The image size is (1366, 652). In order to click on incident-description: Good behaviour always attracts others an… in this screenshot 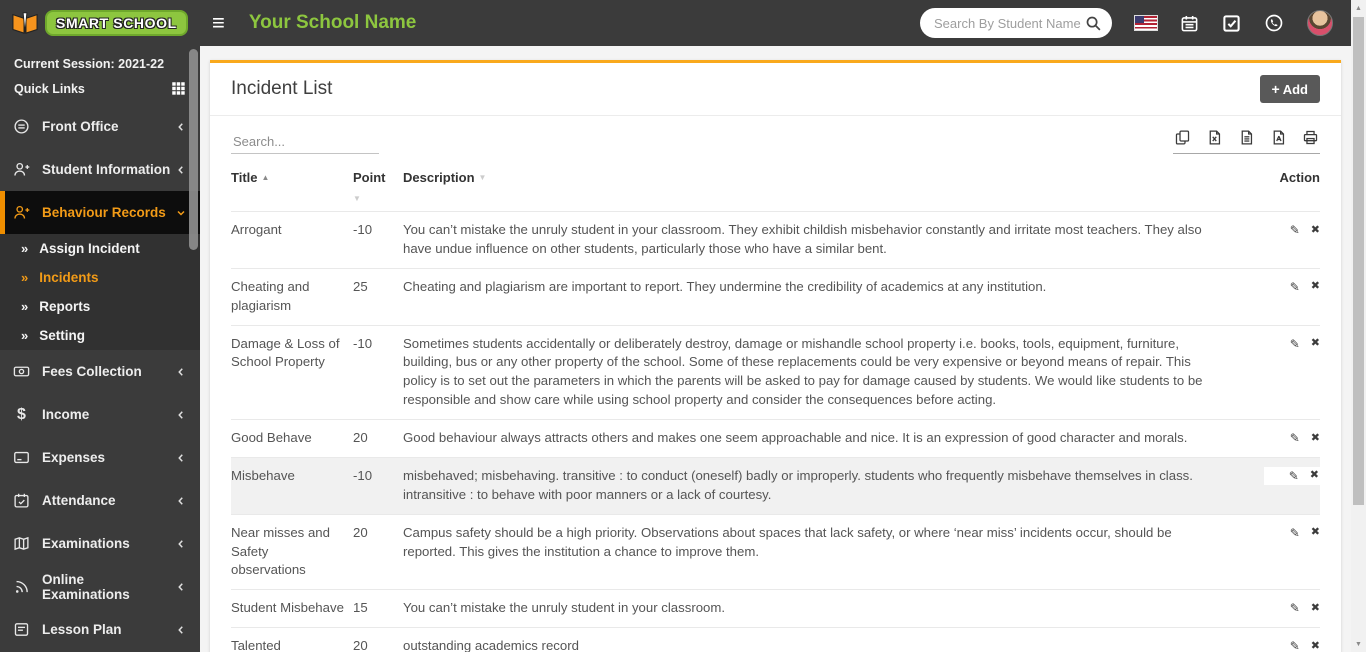, I will do `click(795, 437)`.